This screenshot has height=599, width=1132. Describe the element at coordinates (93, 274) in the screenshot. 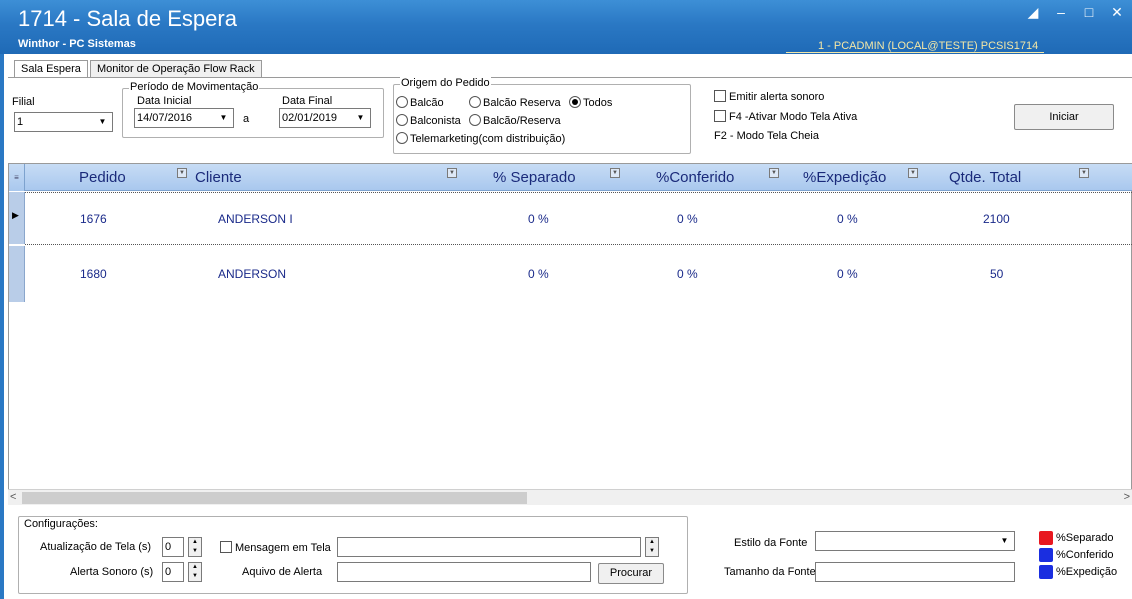

I see `cell-pedido: 1680` at that location.